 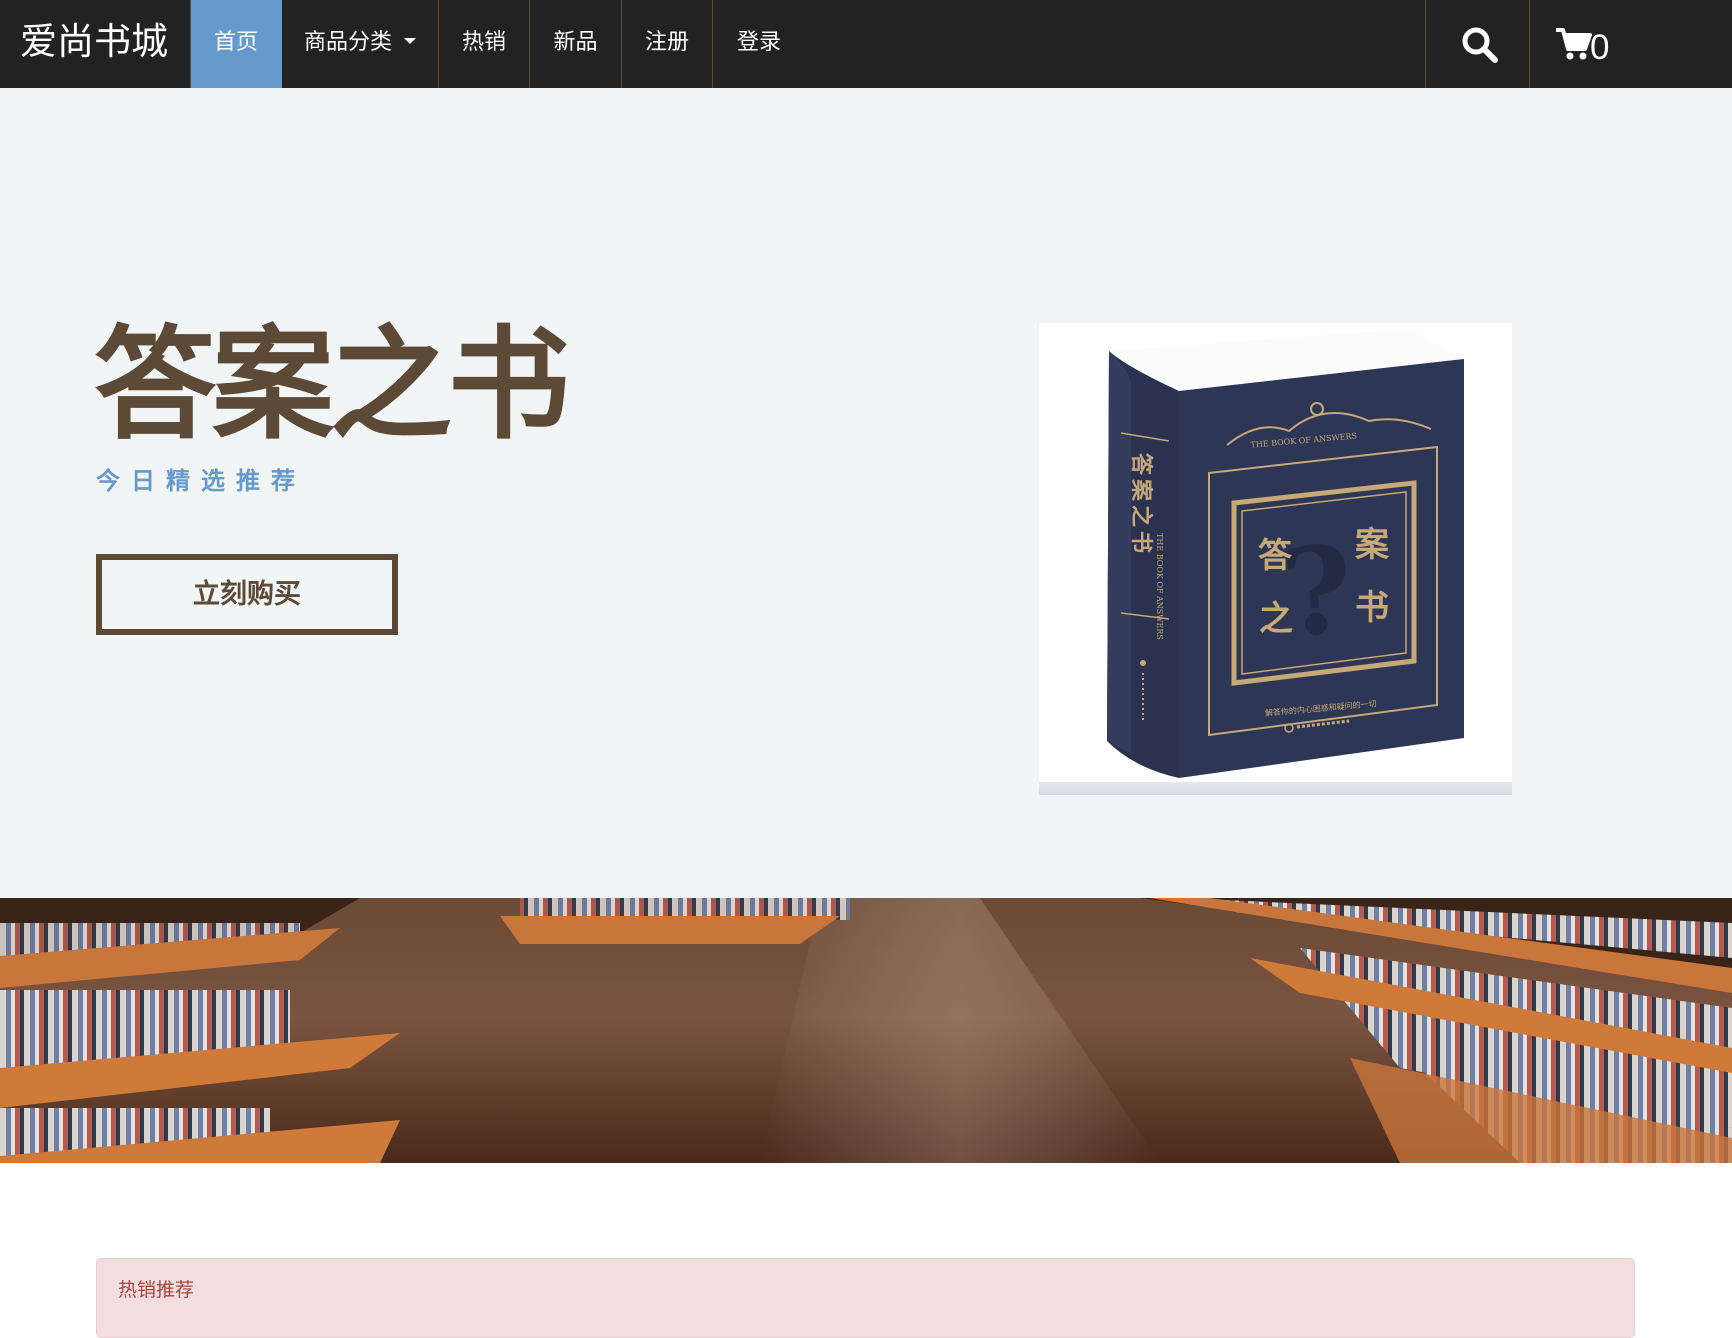 I want to click on front-char-2: 案, so click(x=1372, y=545).